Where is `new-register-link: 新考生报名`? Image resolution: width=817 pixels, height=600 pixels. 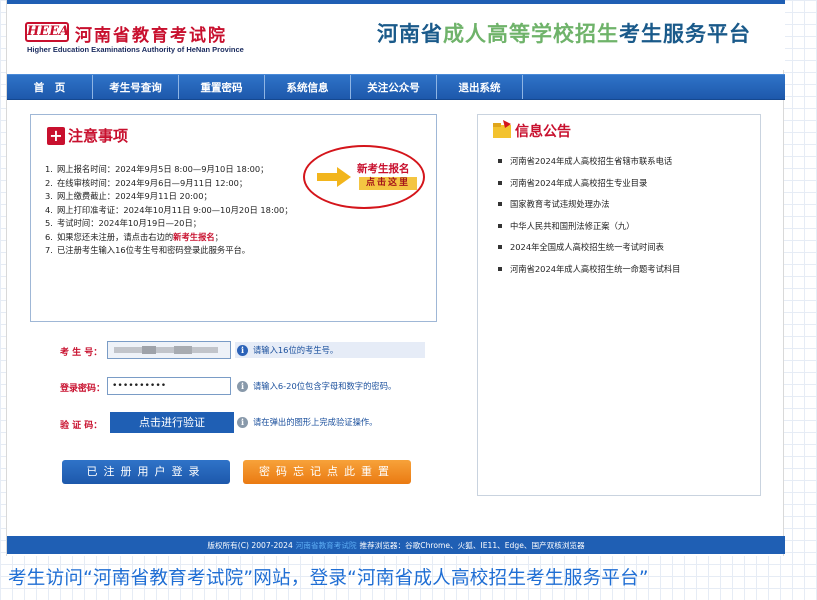 new-register-link: 新考生报名 is located at coordinates (194, 237).